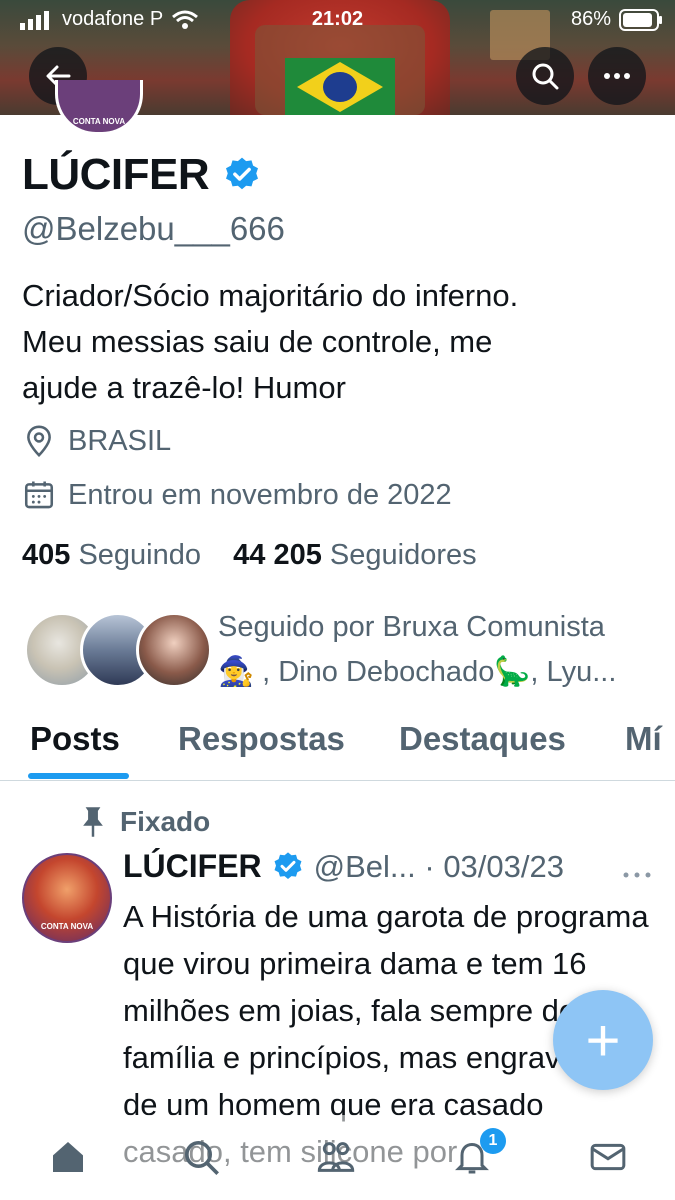 This screenshot has width=675, height=1200. I want to click on profile-name-row: LÚCIFER, so click(141, 175).